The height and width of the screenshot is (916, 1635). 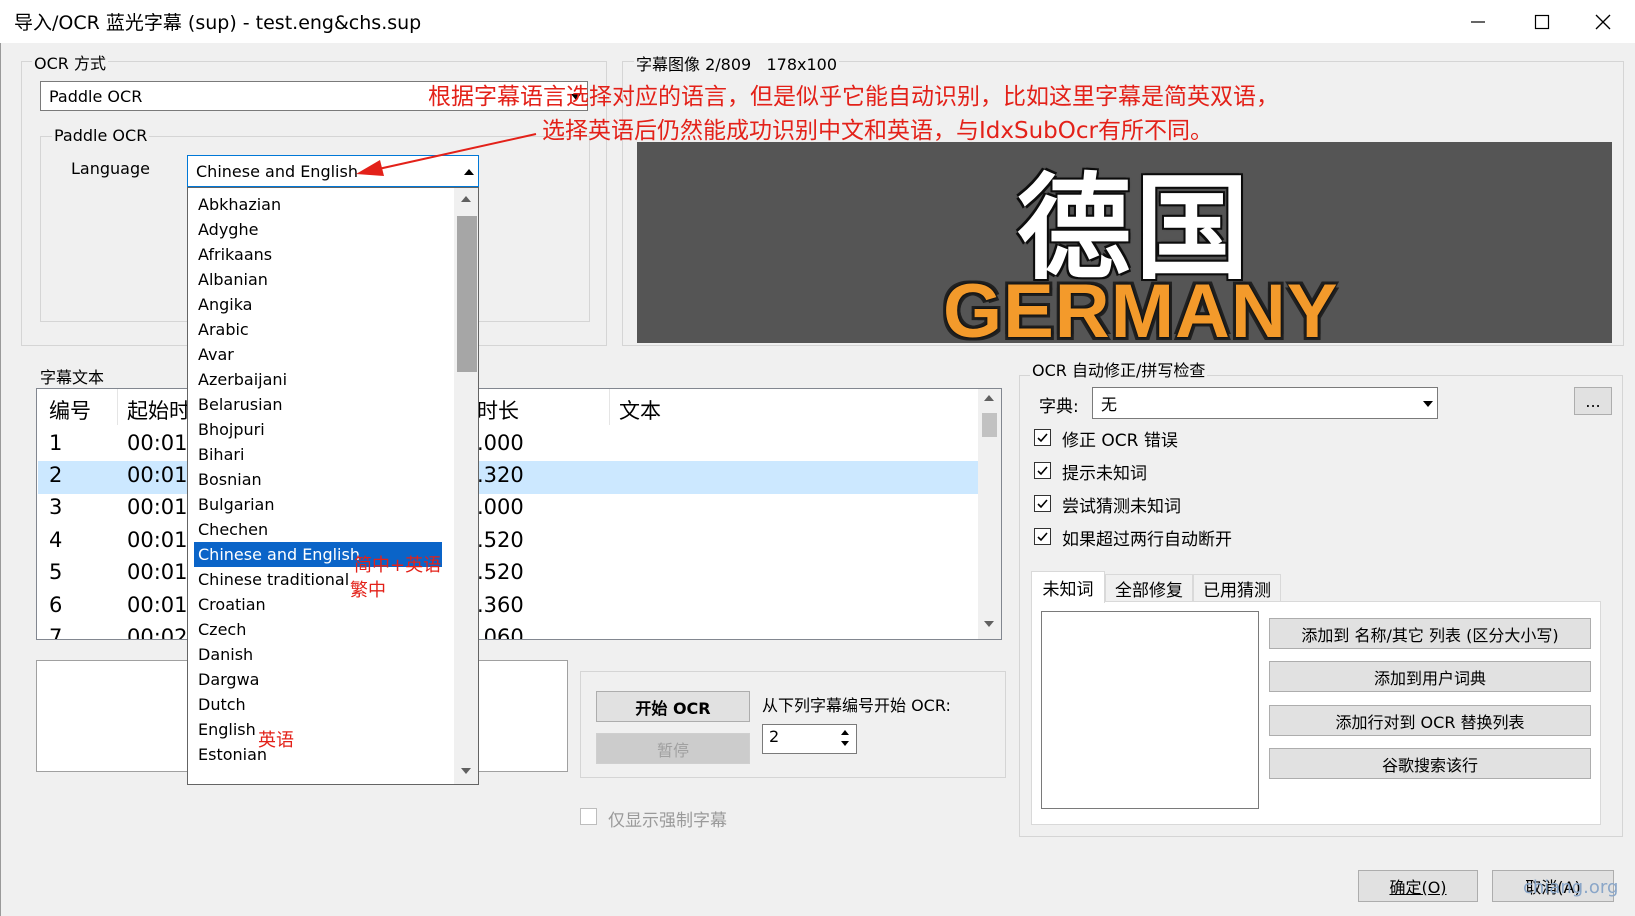 I want to click on dictionary-value: 无, so click(x=1109, y=404).